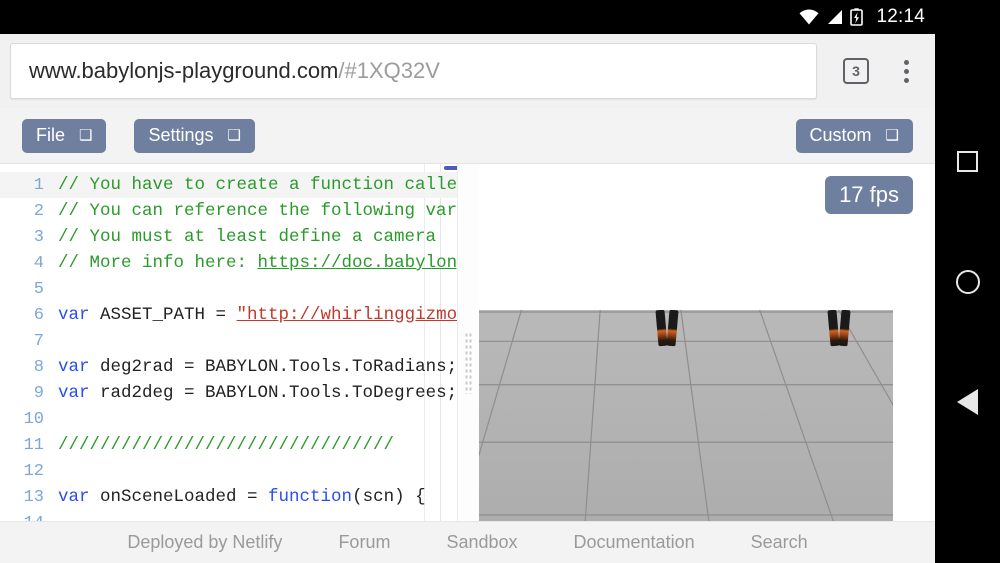  What do you see at coordinates (163, 315) in the screenshot?
I see `token-plain: ASSET_PATH =` at bounding box center [163, 315].